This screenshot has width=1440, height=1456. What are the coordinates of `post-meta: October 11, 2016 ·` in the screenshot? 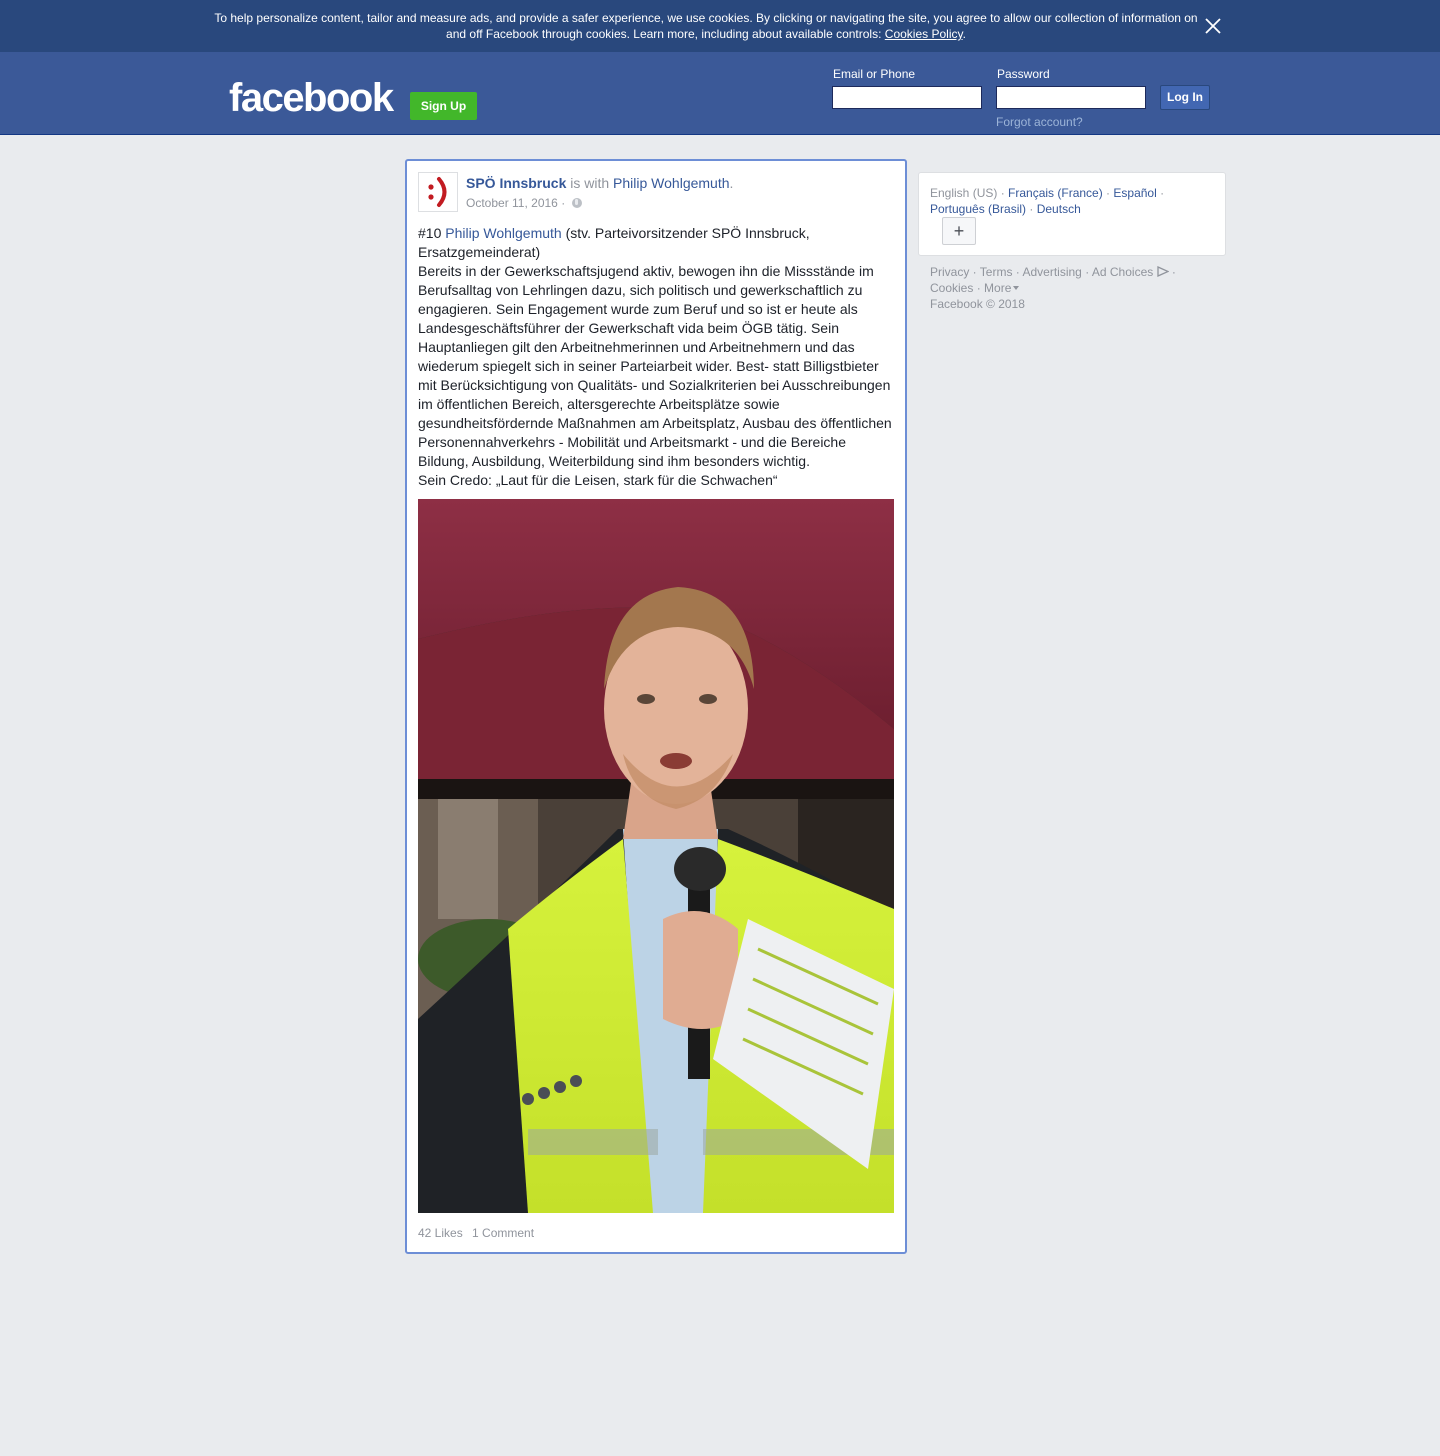 It's located at (524, 203).